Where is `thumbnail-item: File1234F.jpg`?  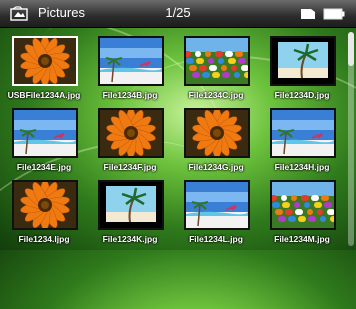
thumbnail-item: File1234F.jpg is located at coordinates (129, 143).